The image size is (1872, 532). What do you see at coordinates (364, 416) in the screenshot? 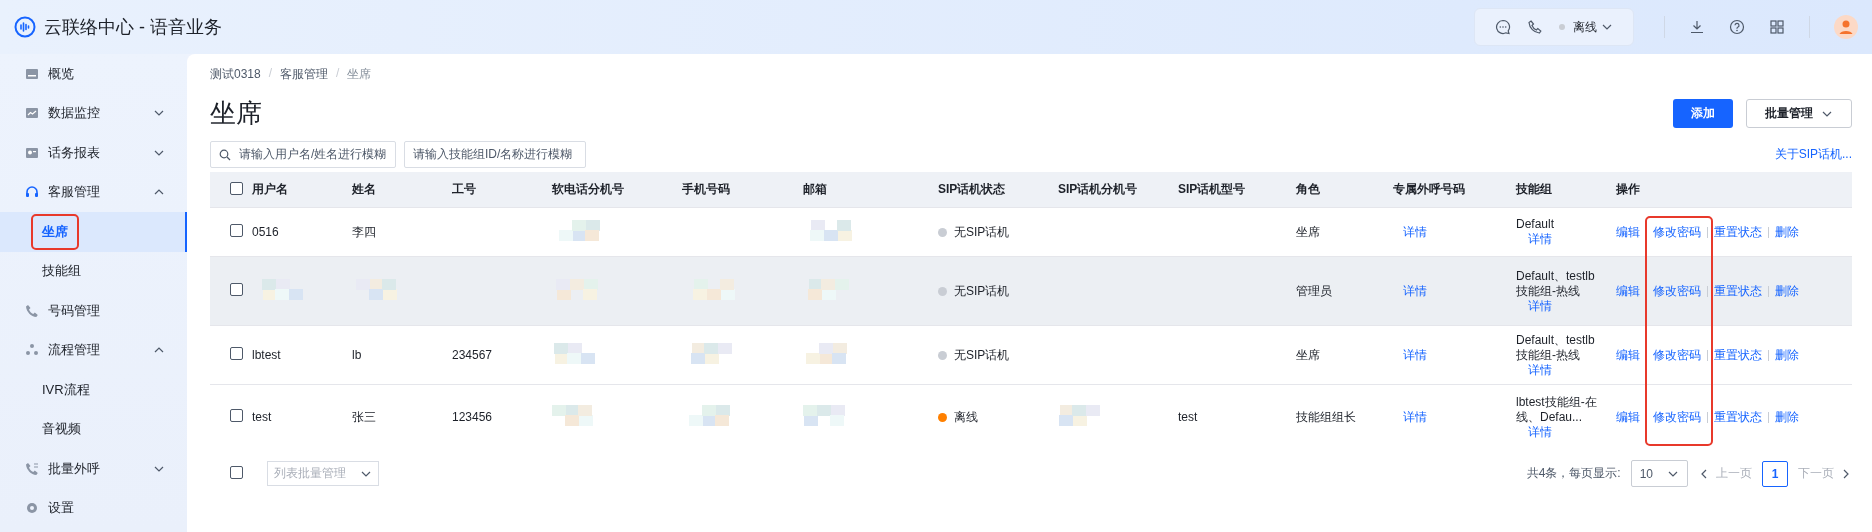
I see `table-cell: 张三` at bounding box center [364, 416].